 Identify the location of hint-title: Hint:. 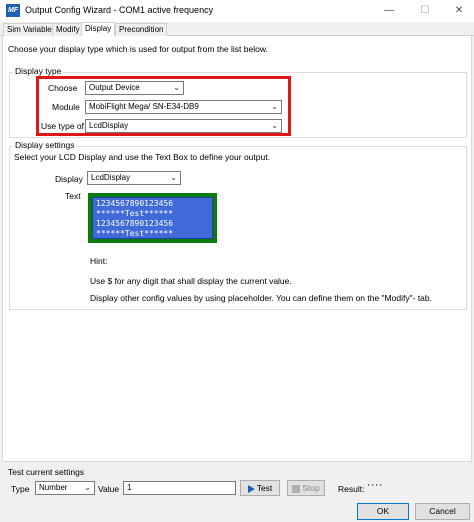
(99, 261).